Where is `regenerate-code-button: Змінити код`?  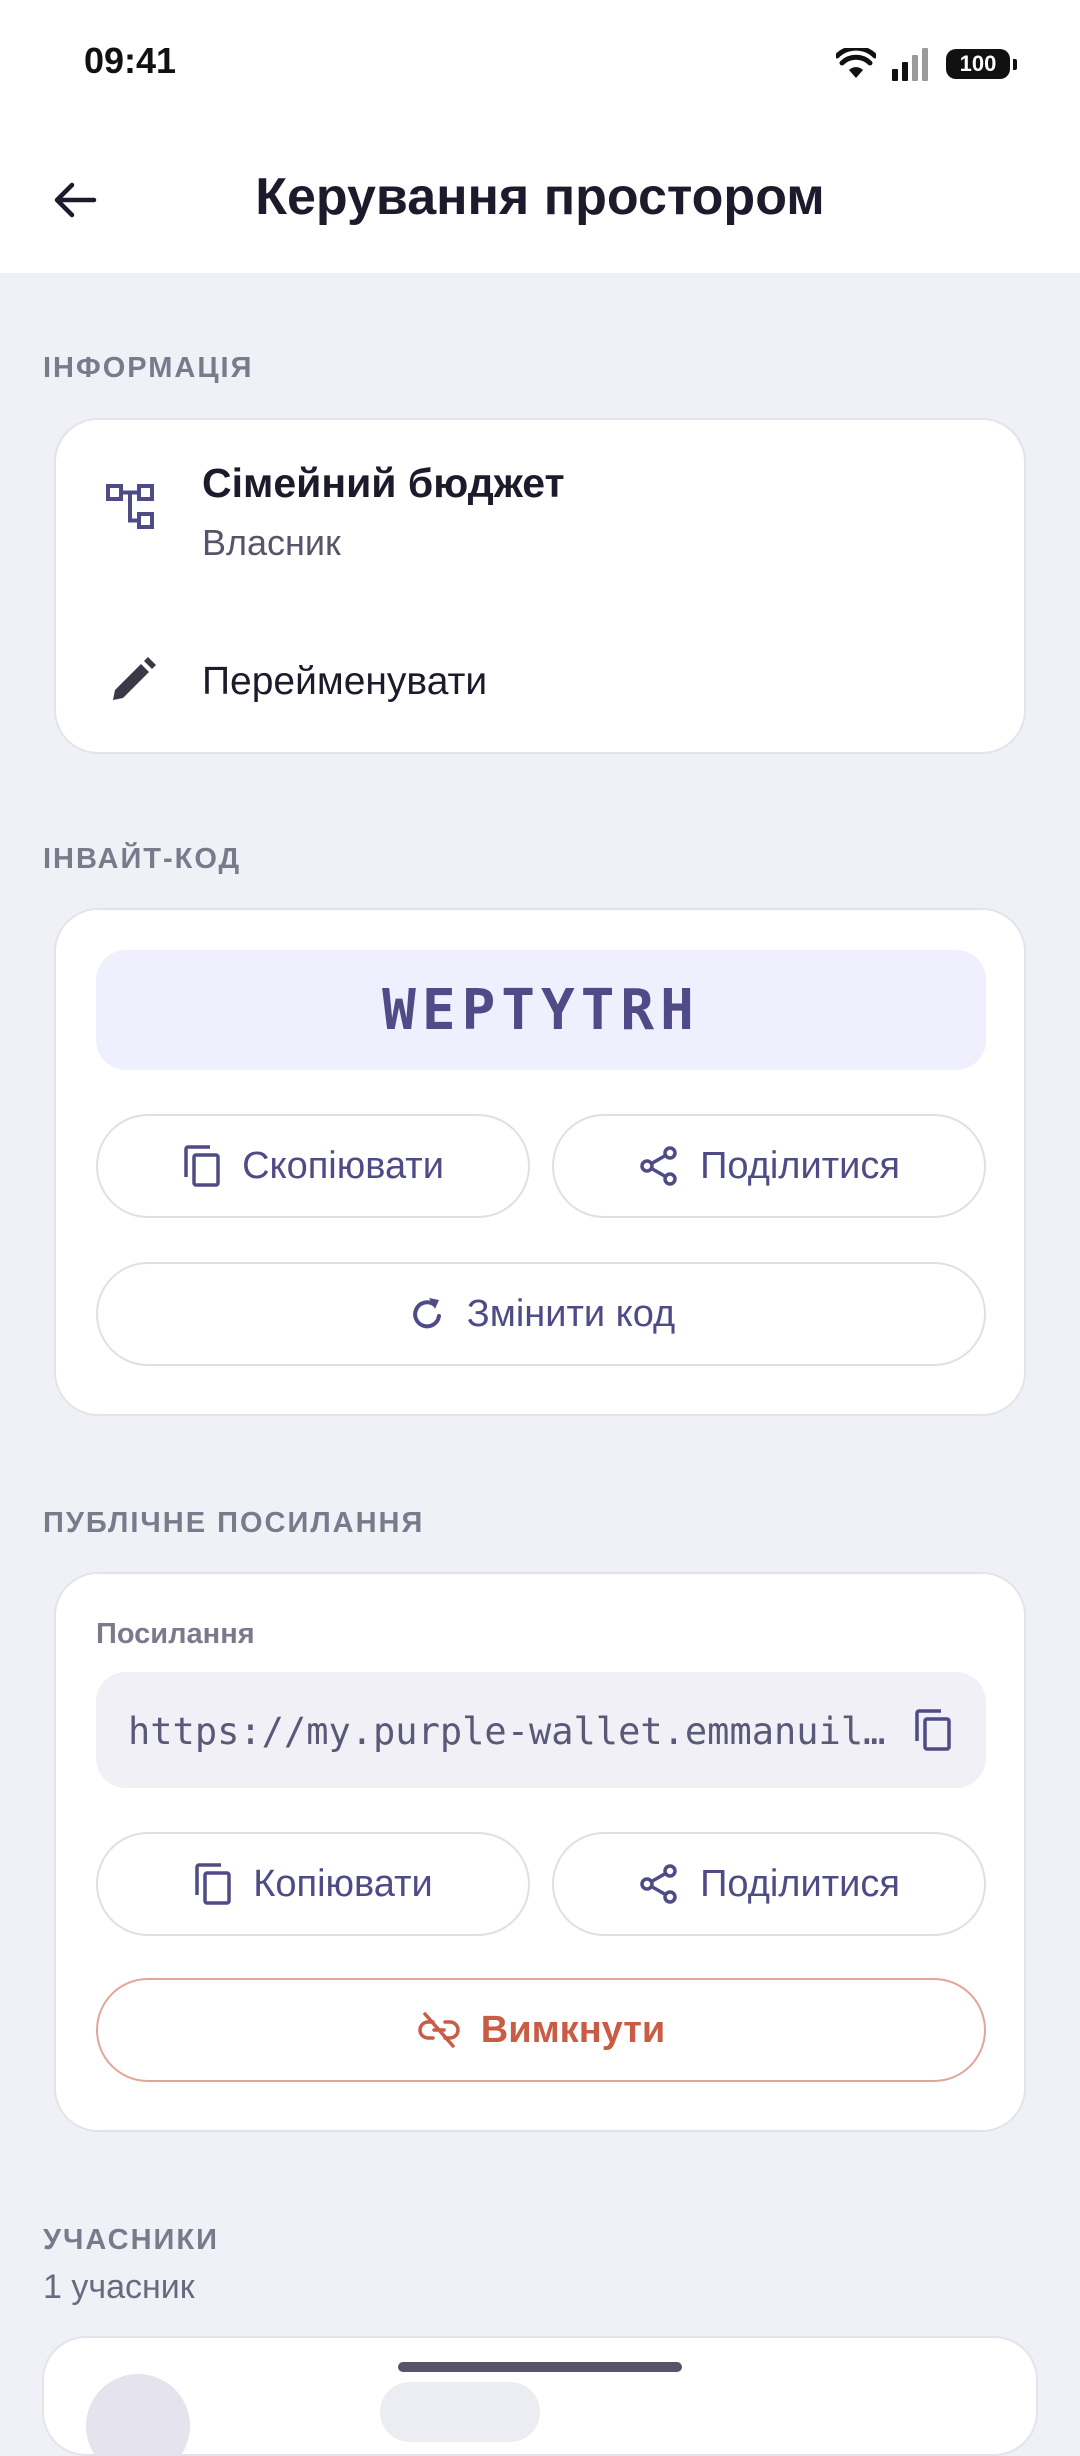 regenerate-code-button: Змінити код is located at coordinates (541, 1314).